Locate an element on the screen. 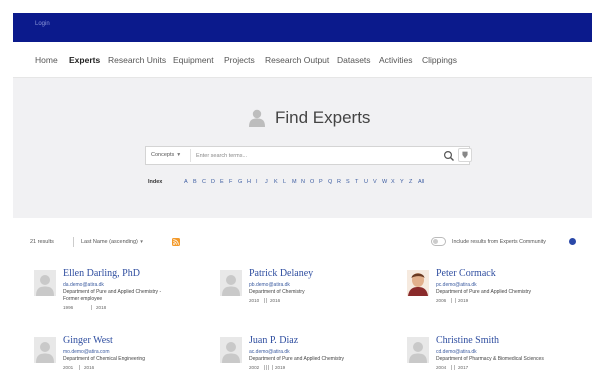 The height and width of the screenshot is (379, 592). nav-activities: Activities is located at coordinates (396, 60).